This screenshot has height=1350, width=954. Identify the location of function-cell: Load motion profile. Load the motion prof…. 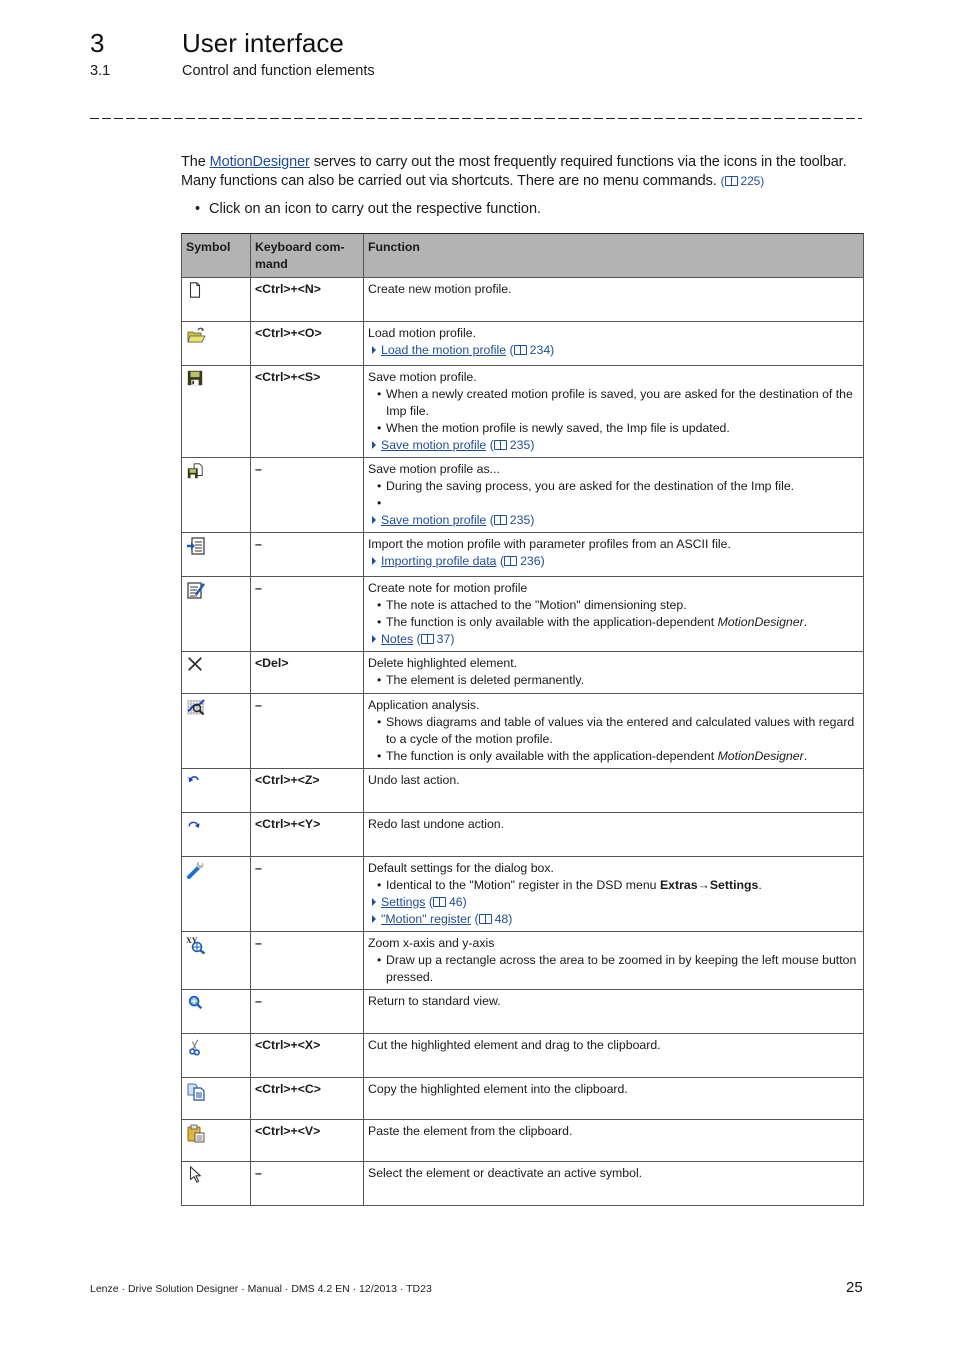
(613, 343).